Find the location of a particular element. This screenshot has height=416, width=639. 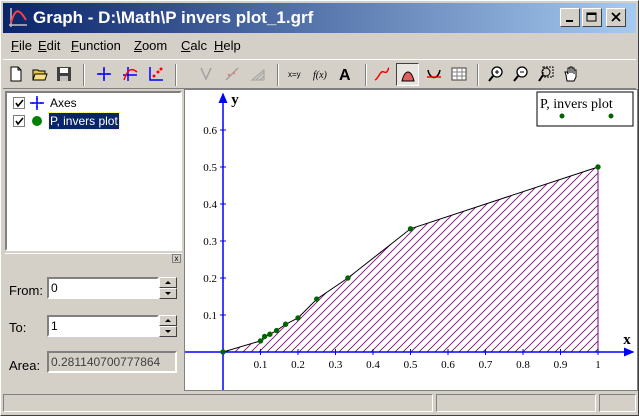

move-button is located at coordinates (571, 74).